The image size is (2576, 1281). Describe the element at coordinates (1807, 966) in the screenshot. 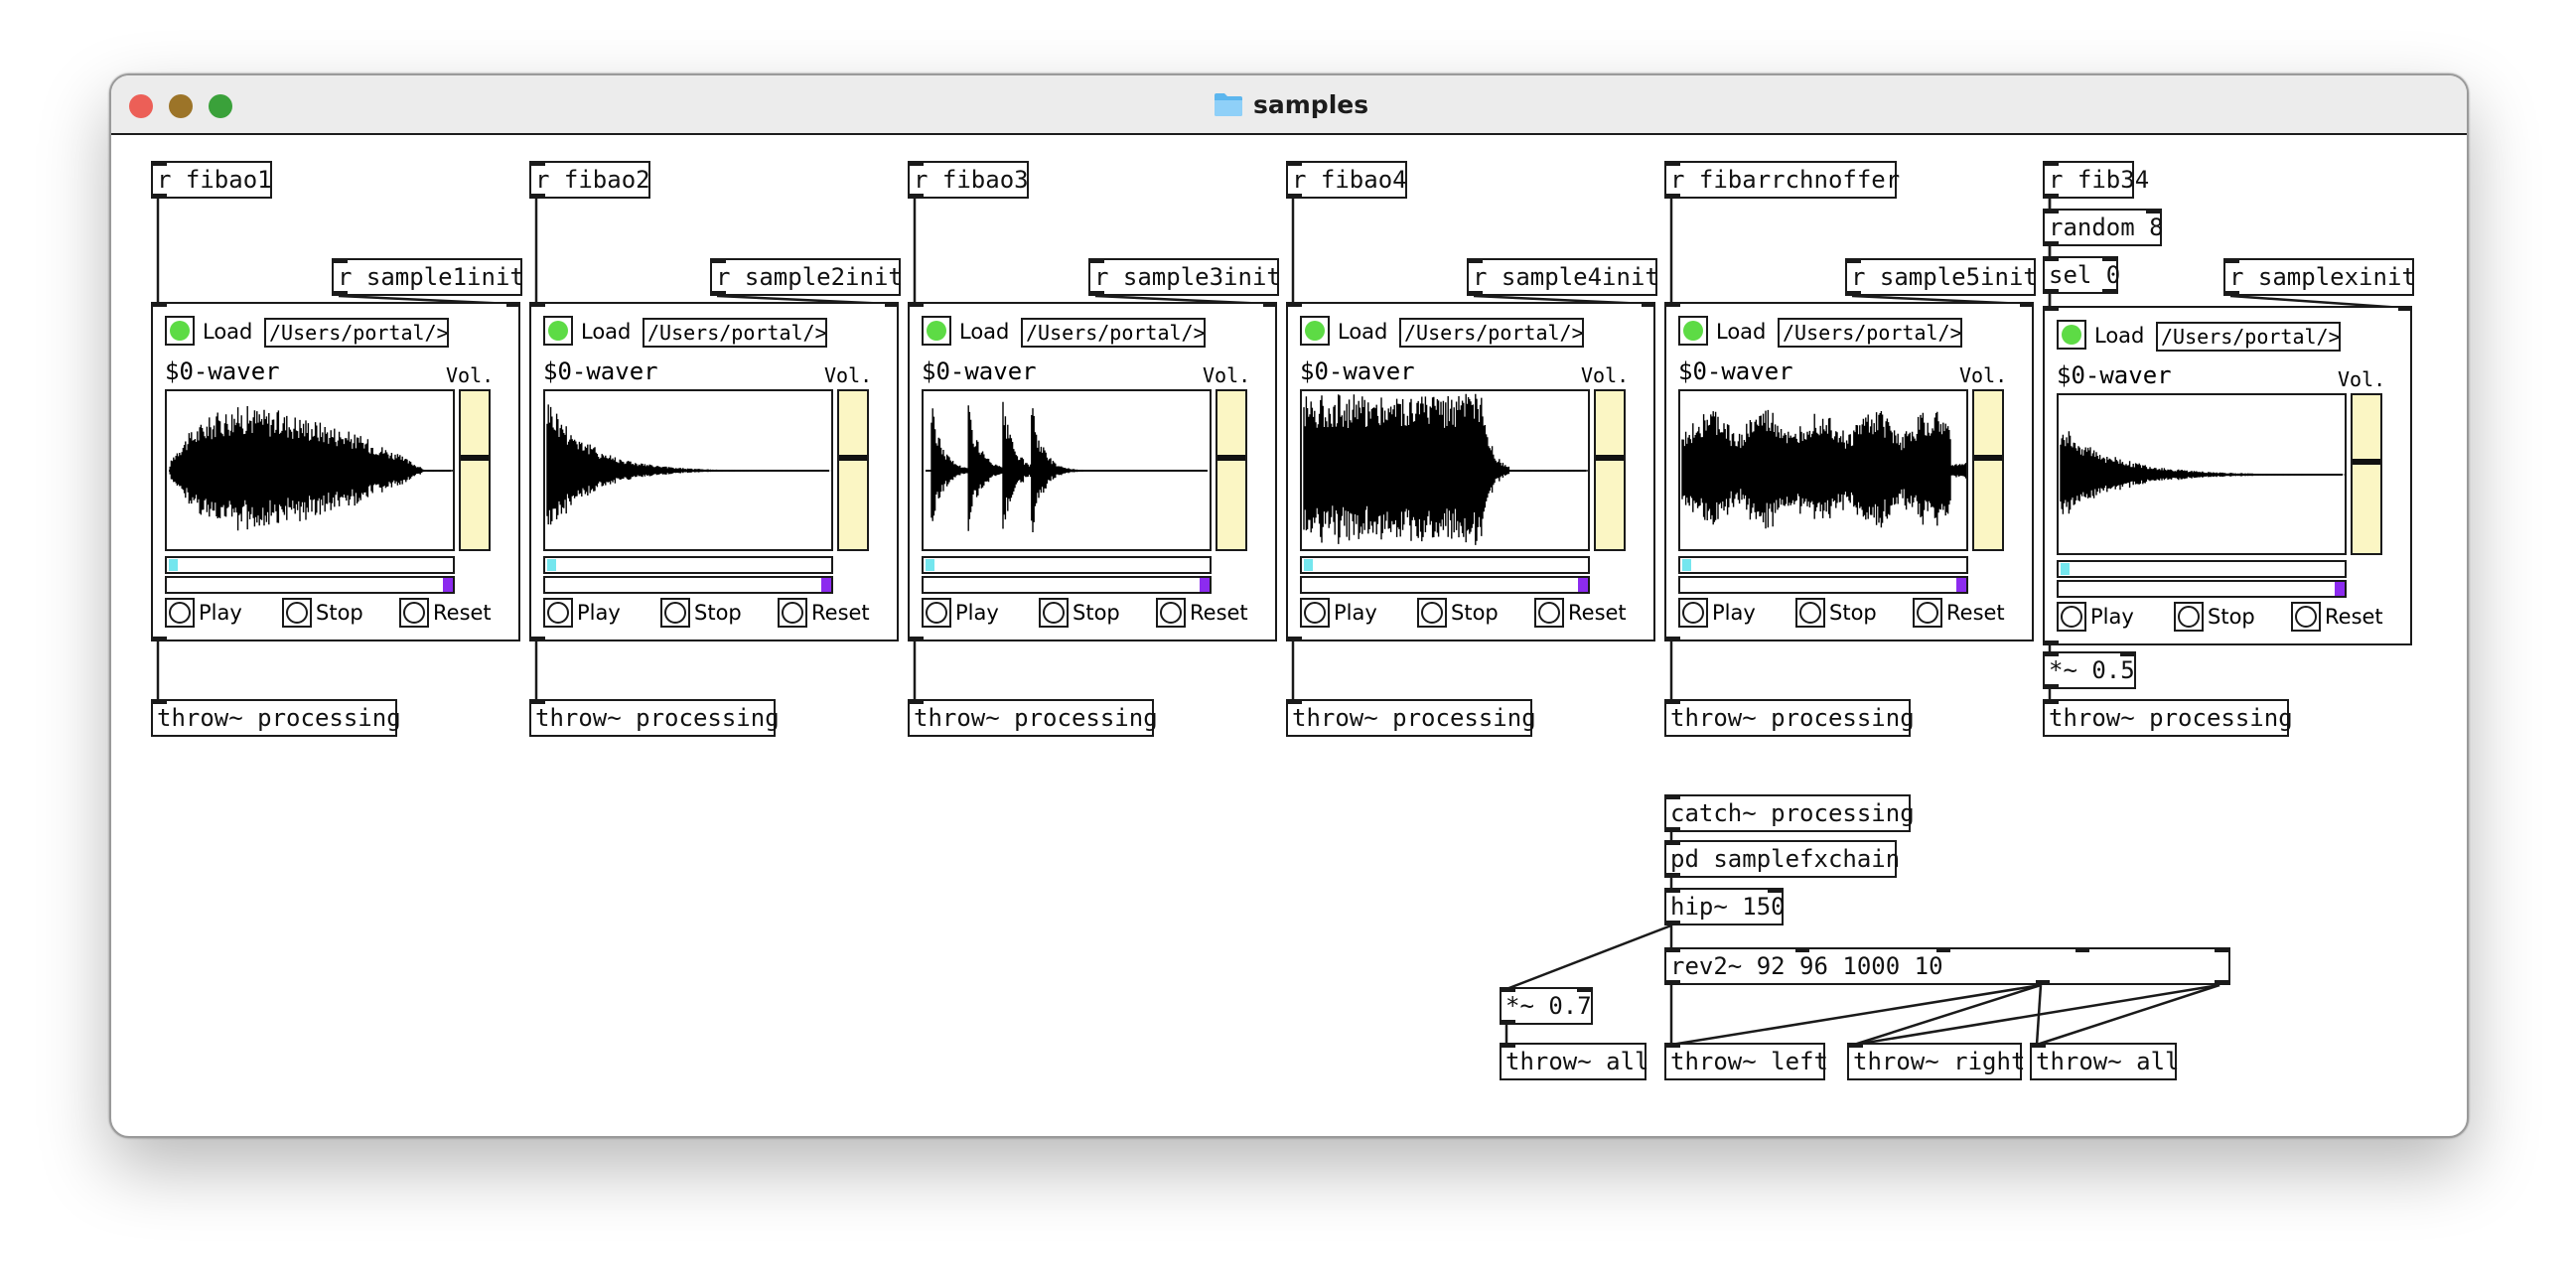

I see `reverb-object-label: rev2~ 92 96 1000 10` at that location.